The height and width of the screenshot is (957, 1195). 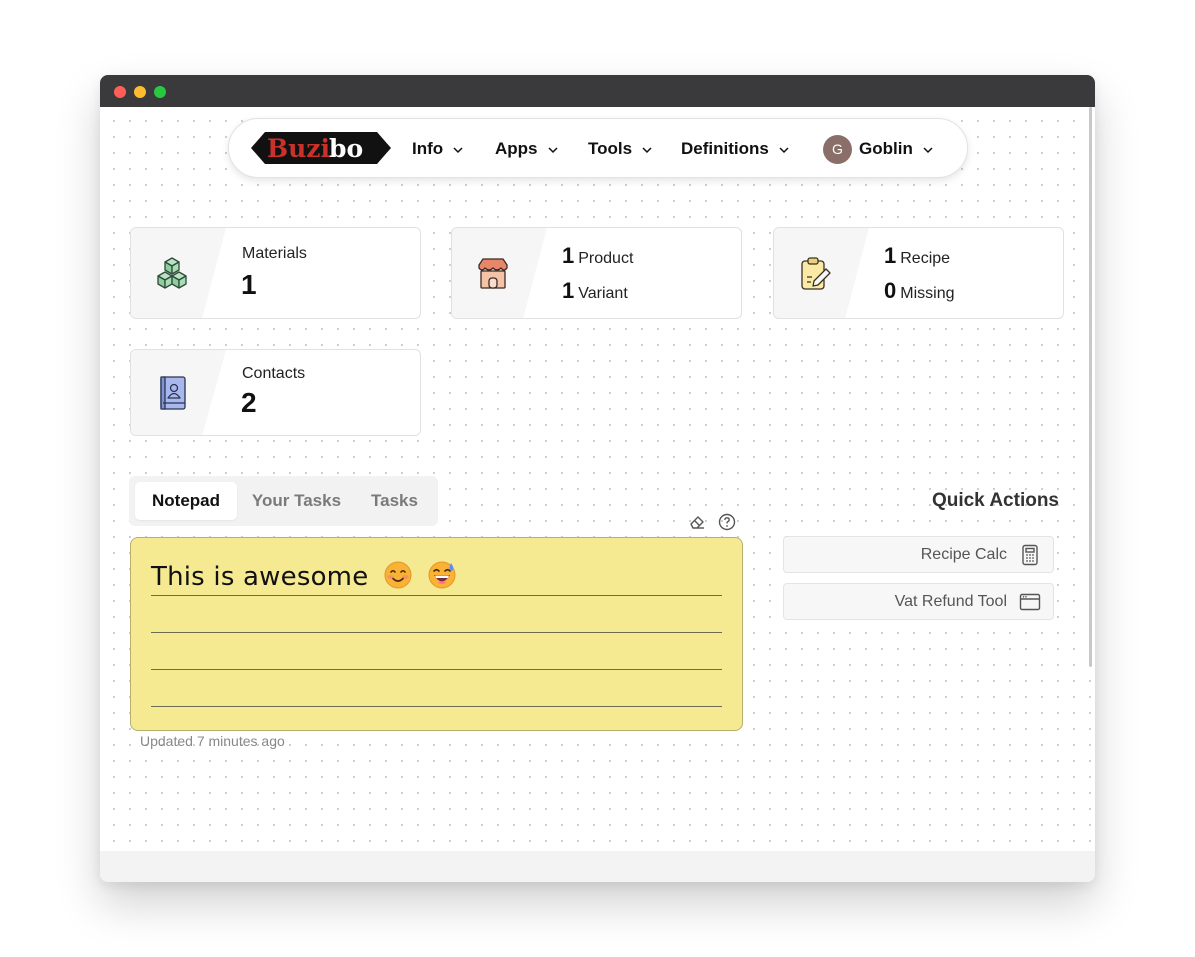 I want to click on vat-refund-tool-button: Vat Refund Tool, so click(x=918, y=601).